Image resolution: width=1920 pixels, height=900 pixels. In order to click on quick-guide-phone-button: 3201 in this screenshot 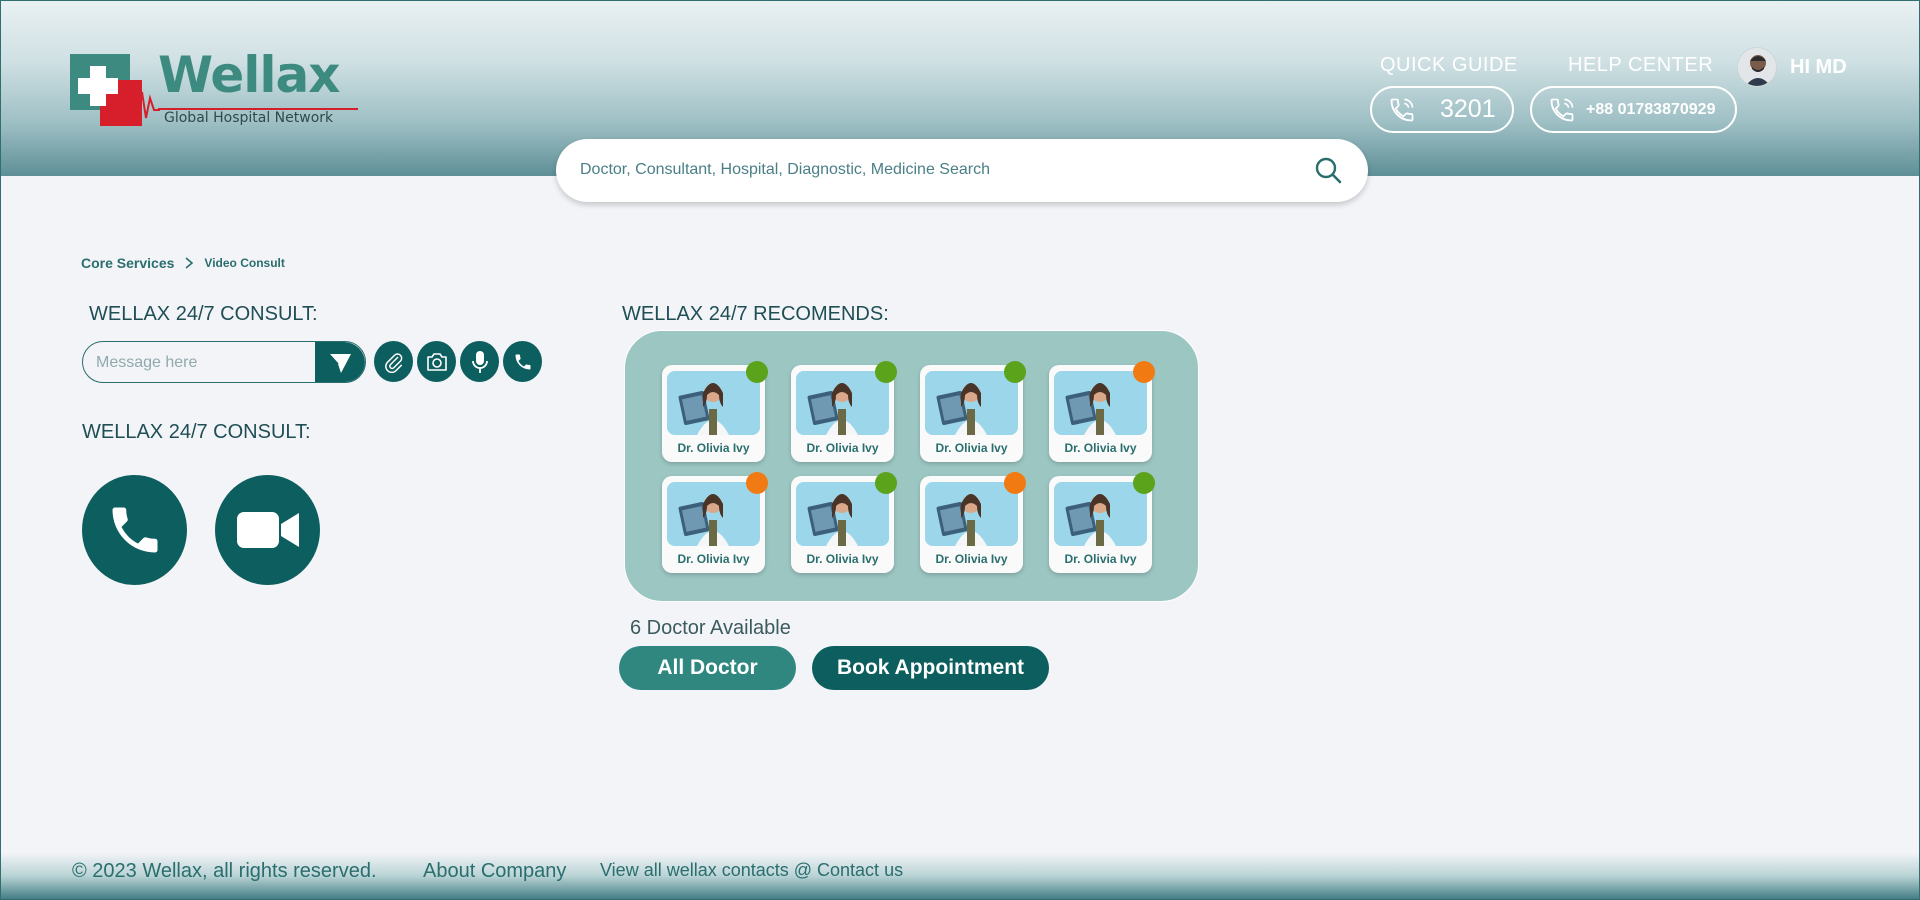, I will do `click(1442, 109)`.